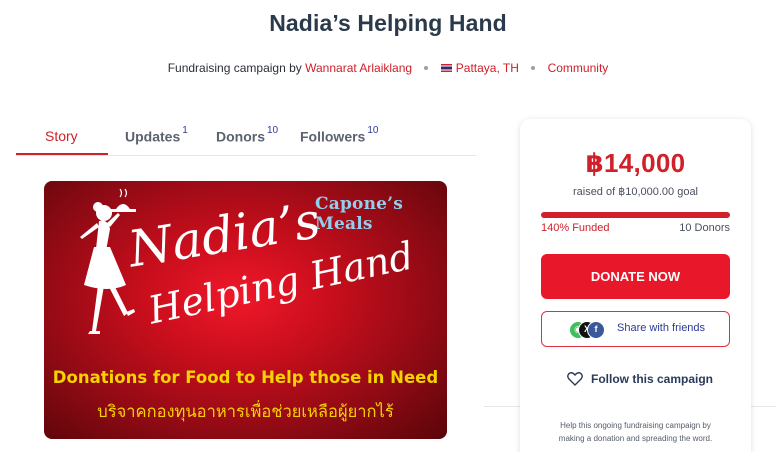  What do you see at coordinates (635, 215) in the screenshot?
I see `funding-progress-bar` at bounding box center [635, 215].